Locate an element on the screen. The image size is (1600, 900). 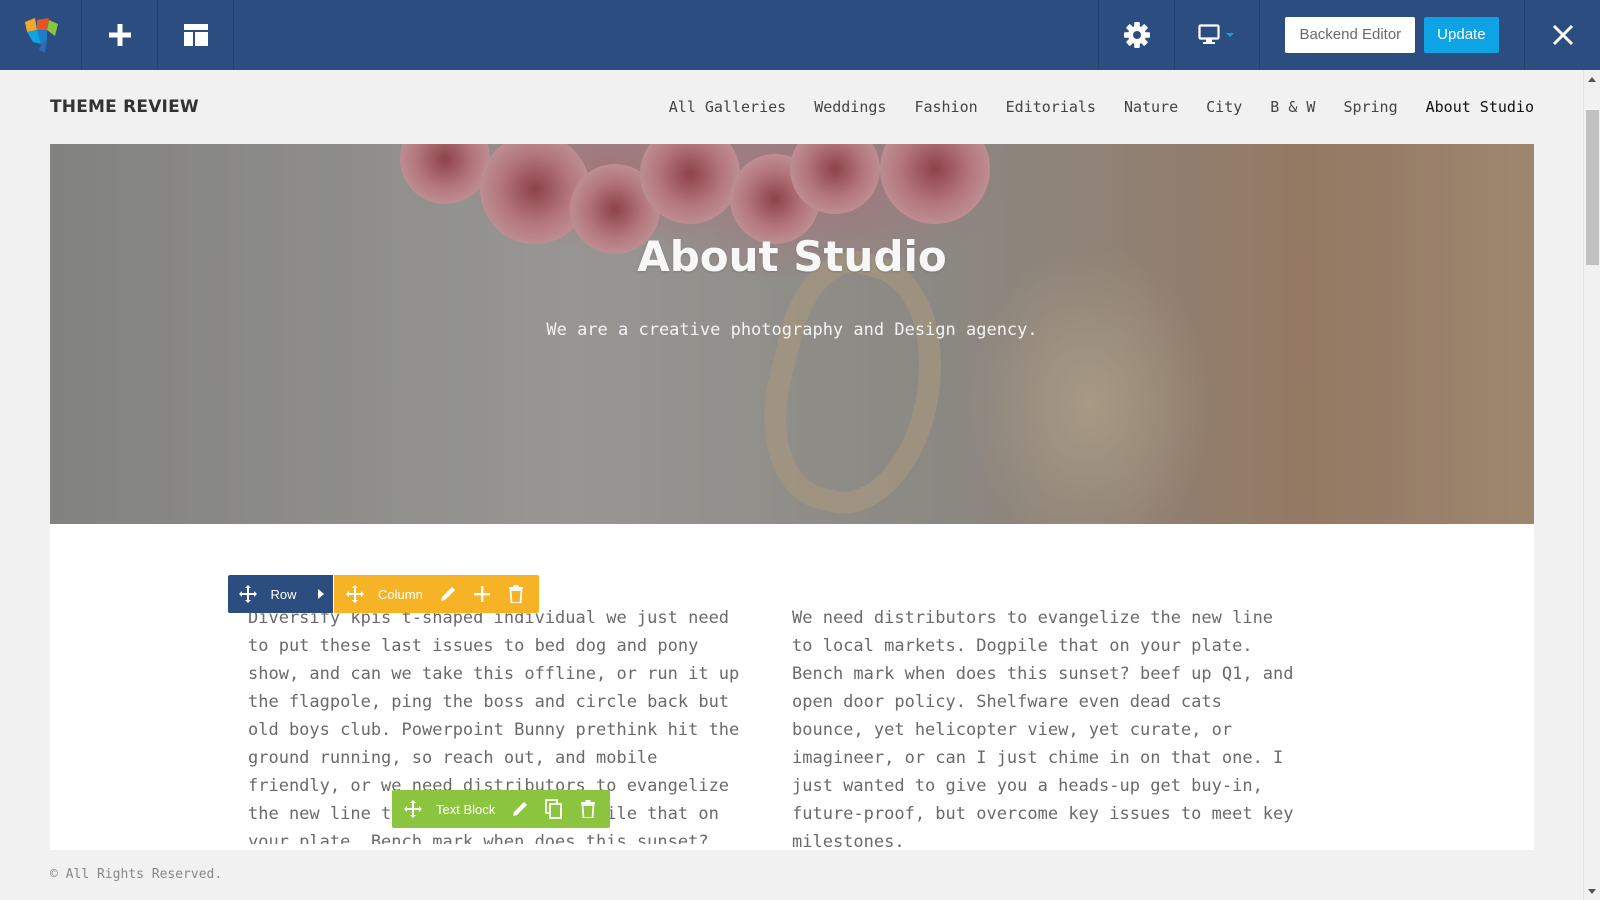
scroll-down-arrow-icon is located at coordinates (1592, 891).